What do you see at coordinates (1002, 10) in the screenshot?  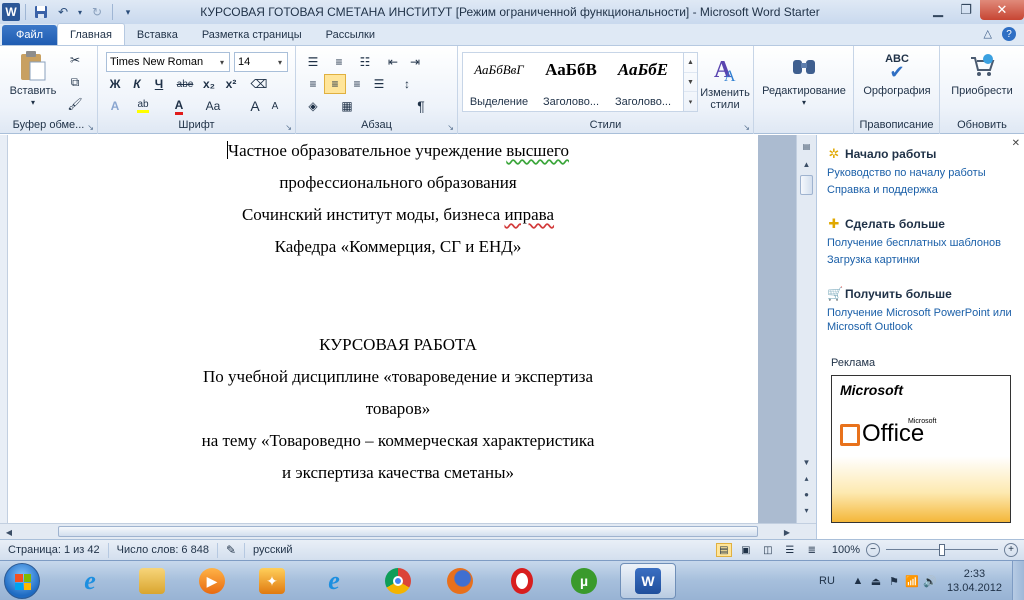 I see `close-button: ✕` at bounding box center [1002, 10].